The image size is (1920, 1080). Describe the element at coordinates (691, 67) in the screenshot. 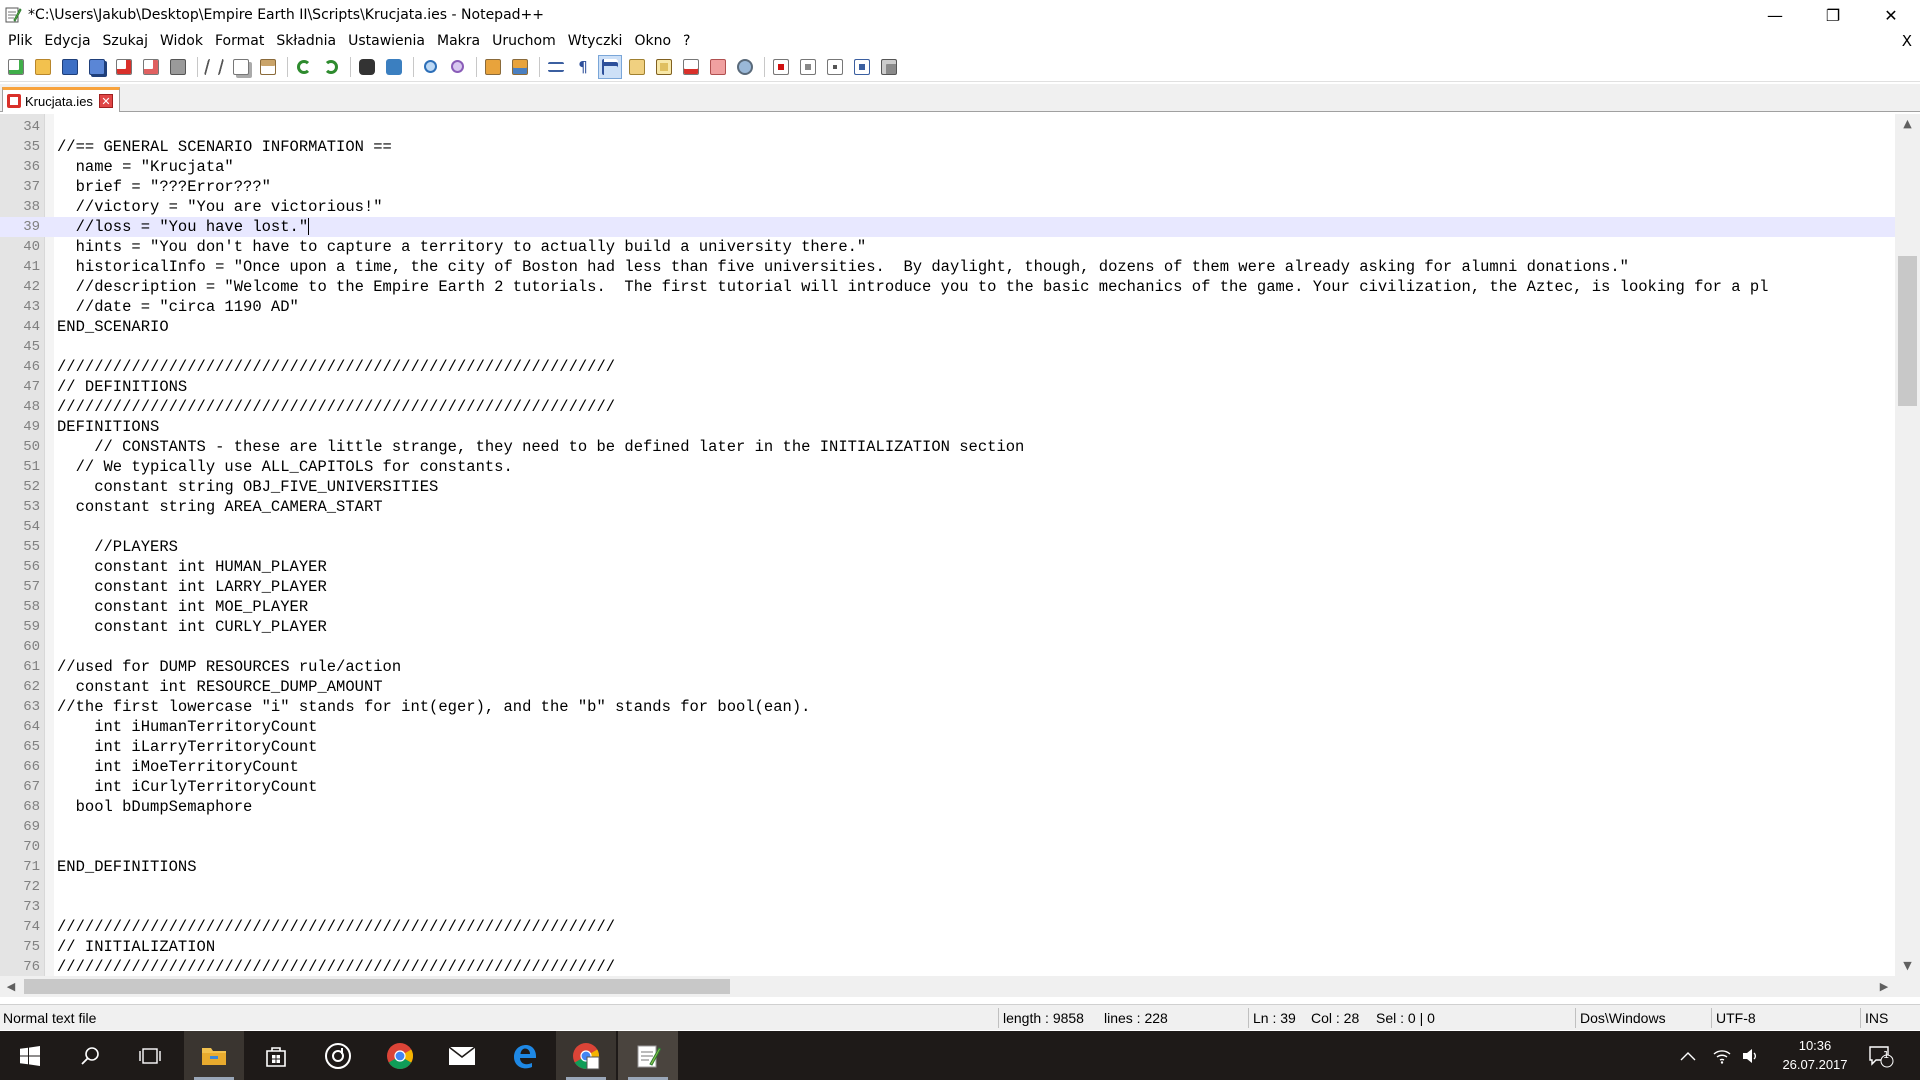

I see `folder-workspace-icon` at that location.